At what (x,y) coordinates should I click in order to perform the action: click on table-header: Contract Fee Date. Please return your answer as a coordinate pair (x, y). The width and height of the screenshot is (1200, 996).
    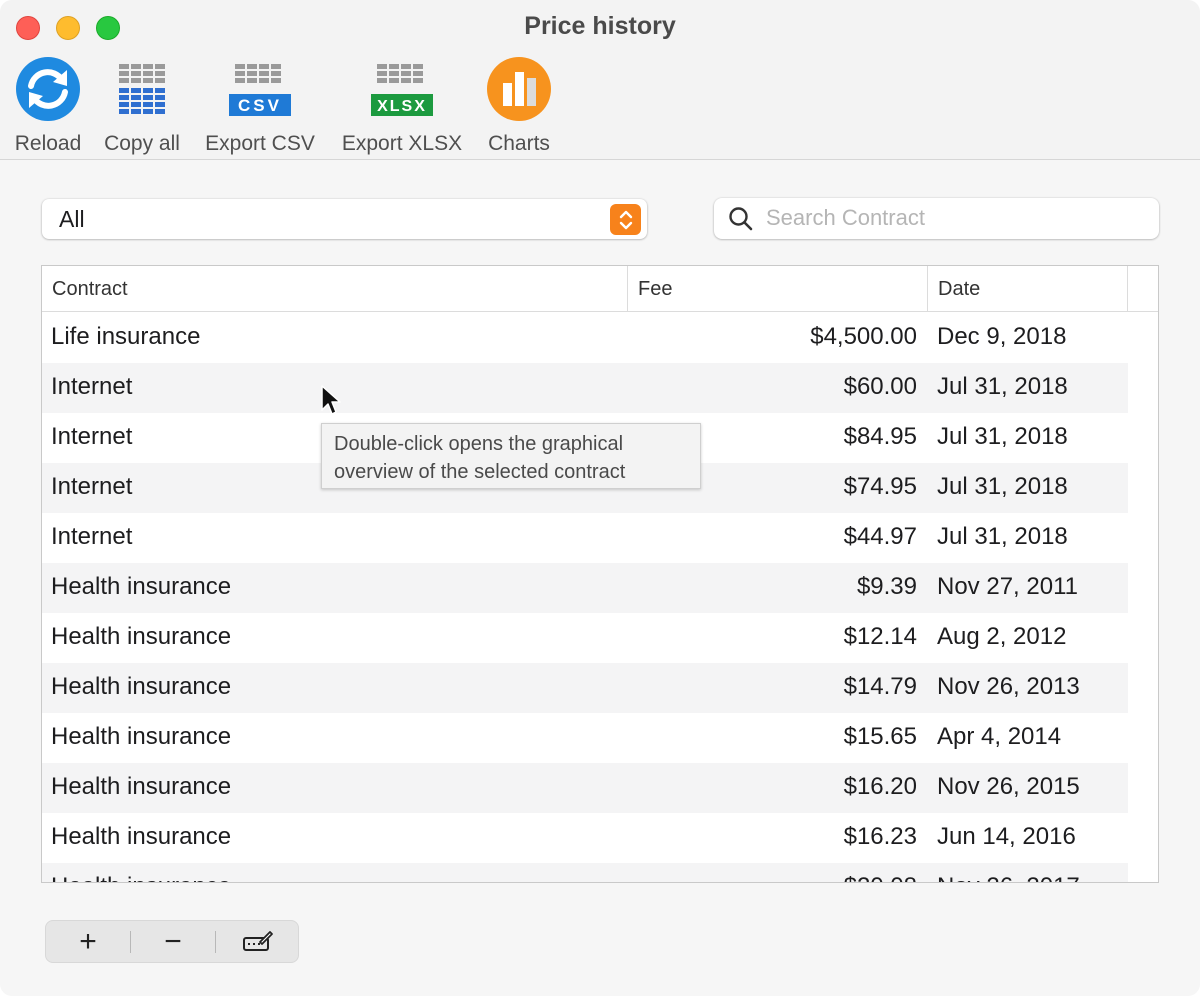
    Looking at the image, I should click on (600, 289).